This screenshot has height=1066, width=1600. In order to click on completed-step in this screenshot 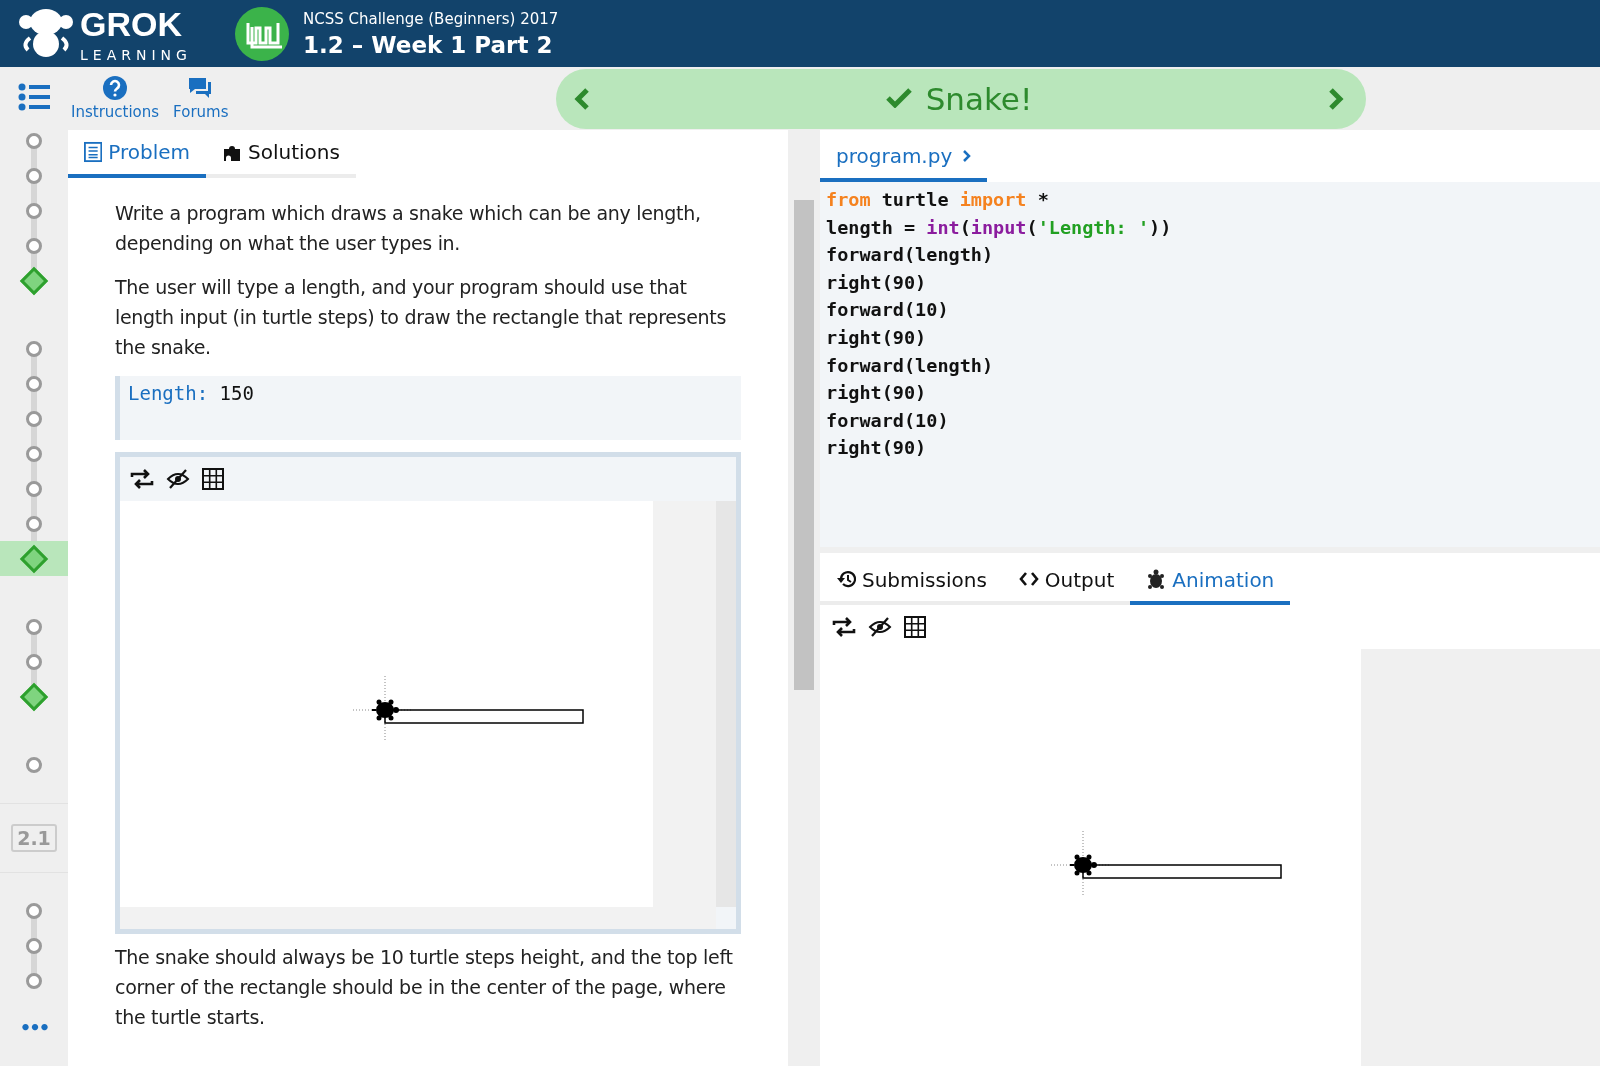, I will do `click(34, 558)`.